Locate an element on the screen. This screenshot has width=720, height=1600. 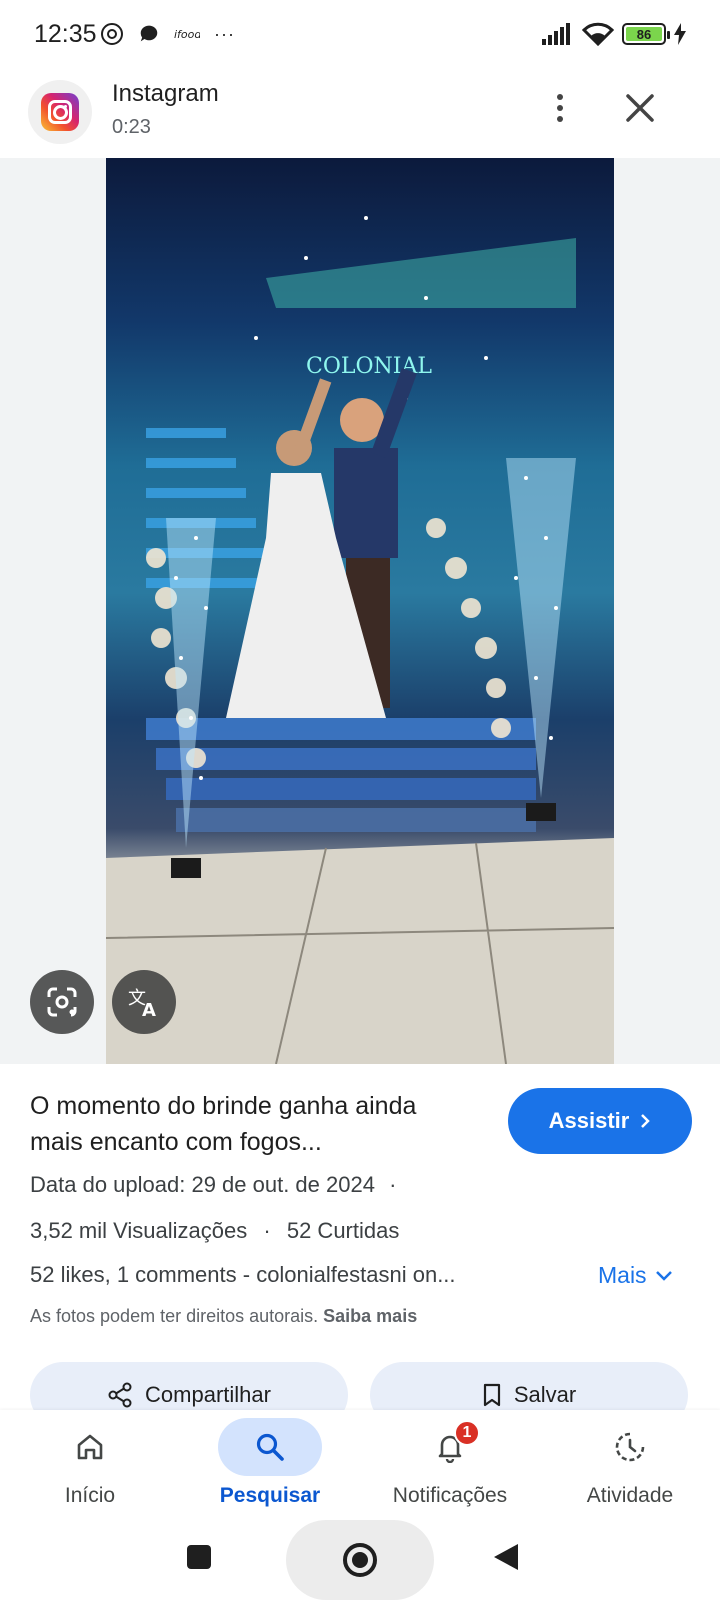
home-button is located at coordinates (360, 1560).